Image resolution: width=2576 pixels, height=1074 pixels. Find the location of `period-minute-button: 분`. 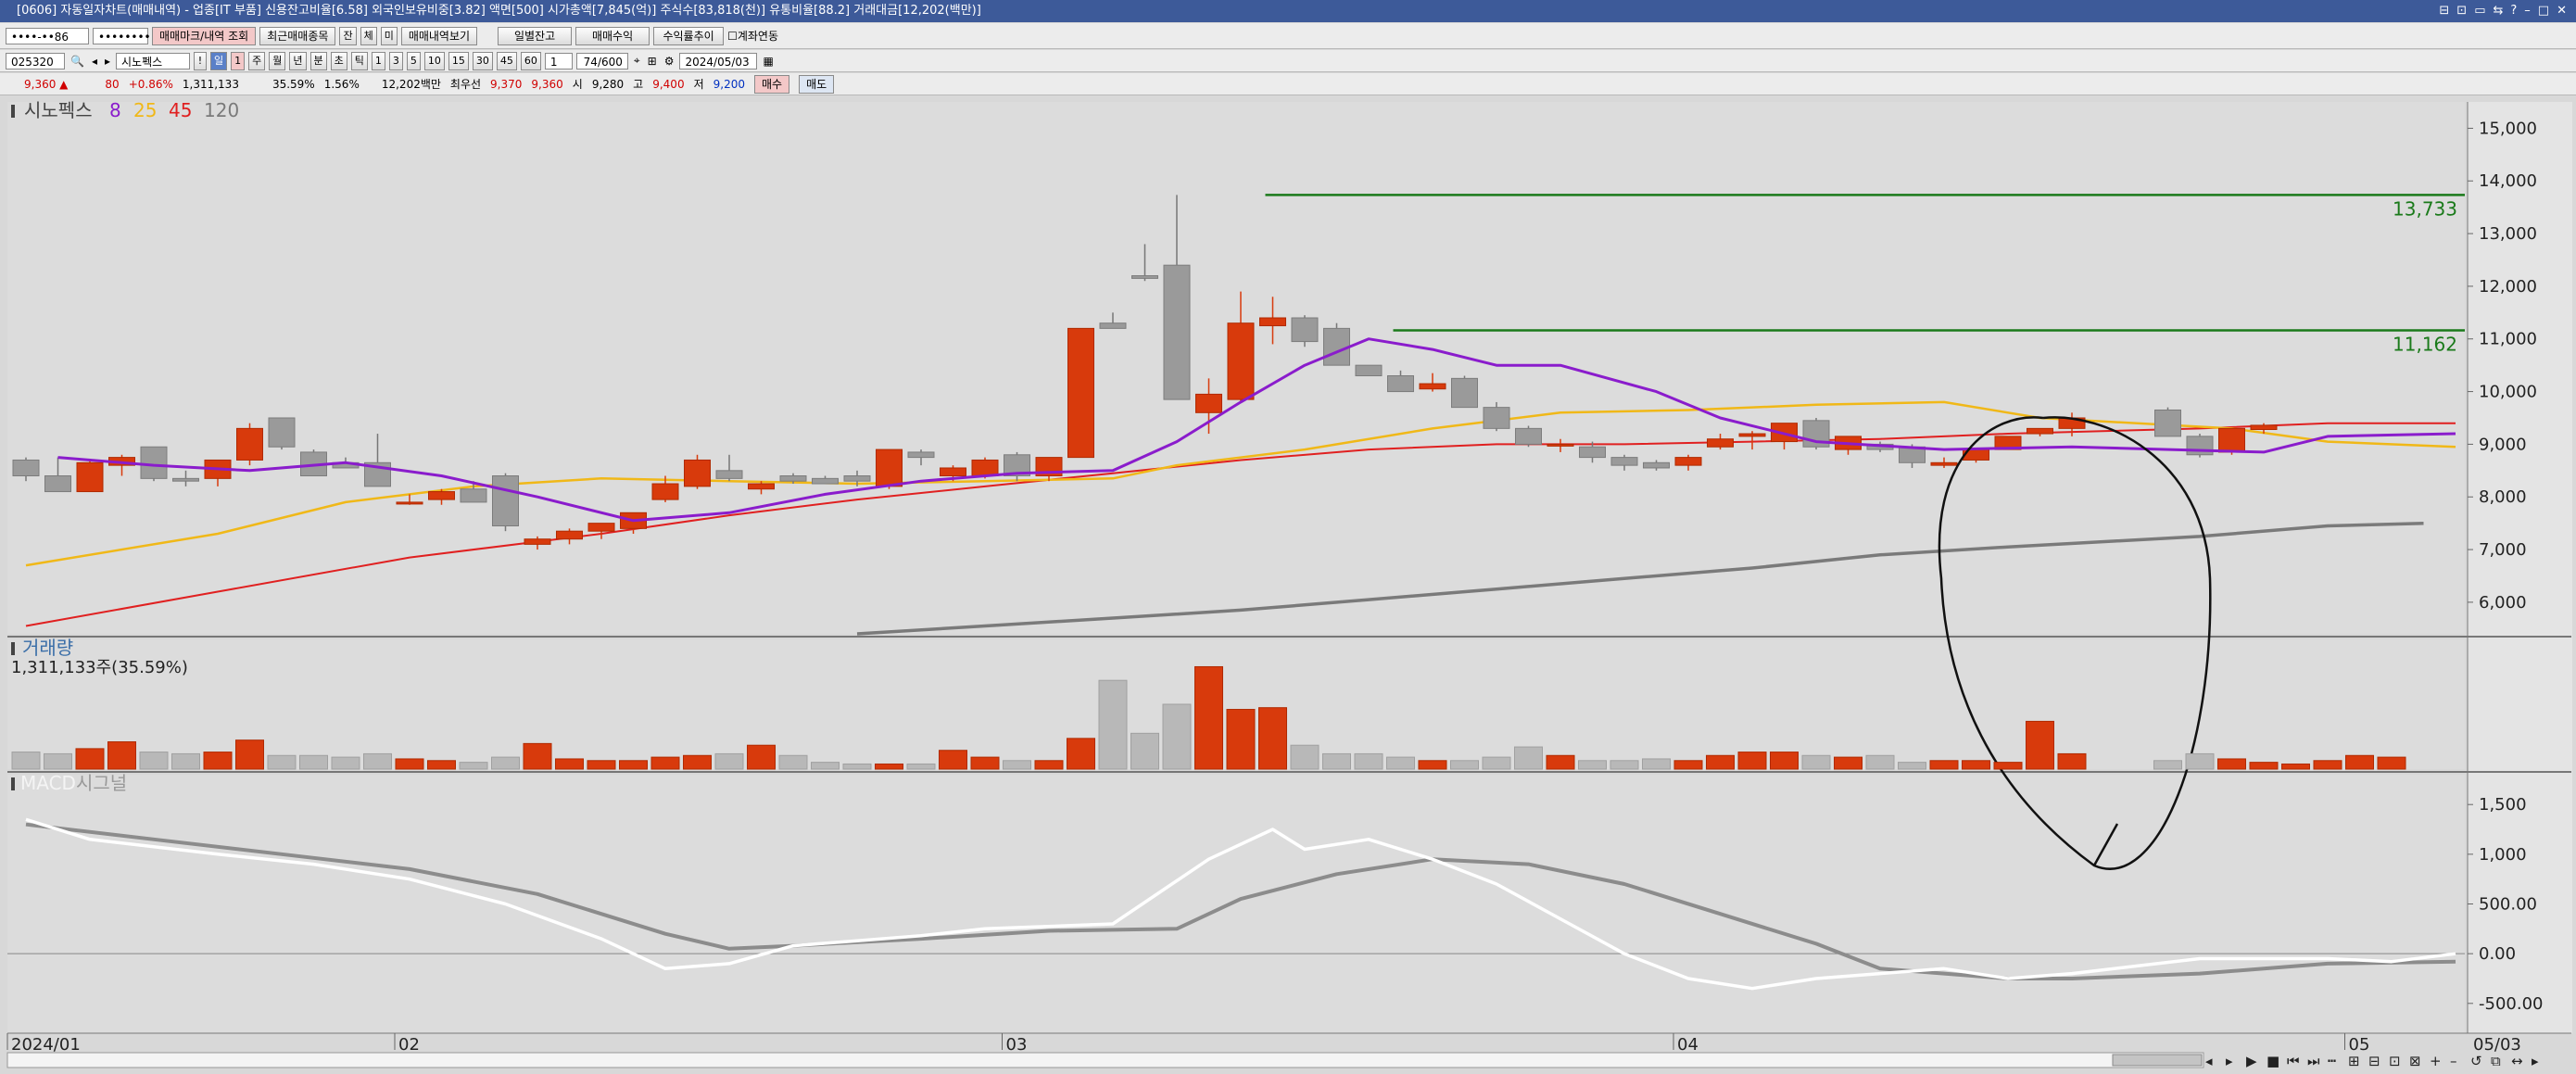

period-minute-button: 분 is located at coordinates (318, 60).